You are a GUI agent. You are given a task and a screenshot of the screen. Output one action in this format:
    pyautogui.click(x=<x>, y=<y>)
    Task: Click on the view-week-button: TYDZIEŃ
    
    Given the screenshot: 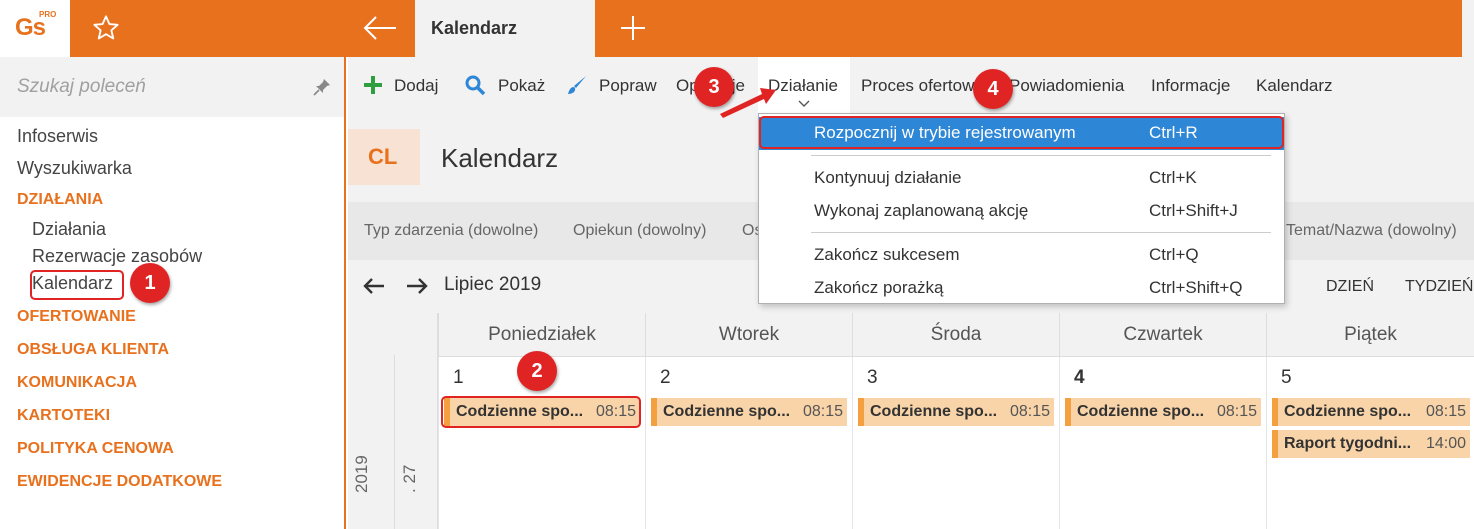 What is the action you would take?
    pyautogui.click(x=1439, y=287)
    